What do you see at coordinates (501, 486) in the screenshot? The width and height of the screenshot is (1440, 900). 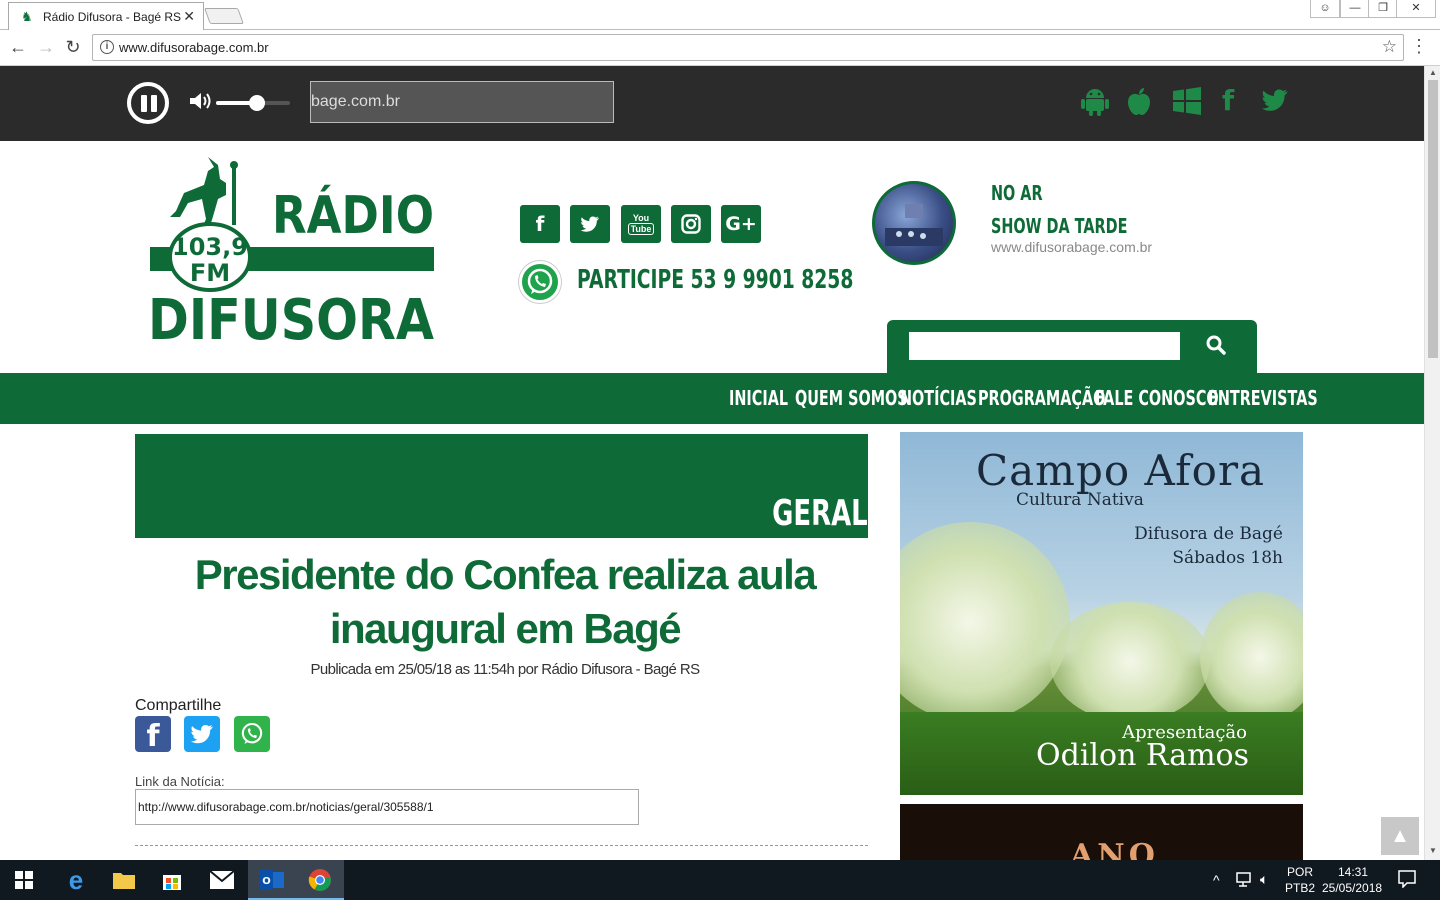 I see `category-banner: GERAL` at bounding box center [501, 486].